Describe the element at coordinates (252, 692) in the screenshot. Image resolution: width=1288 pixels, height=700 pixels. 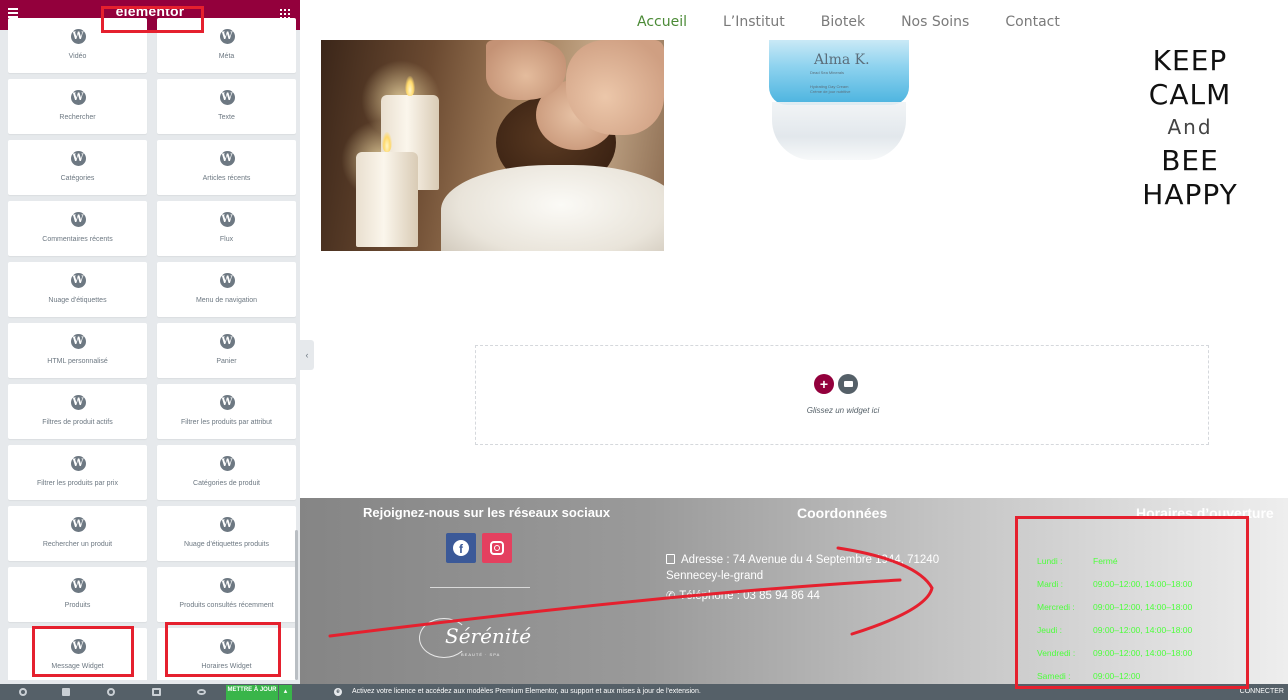
I see `update-button: METTRE À JOUR` at that location.